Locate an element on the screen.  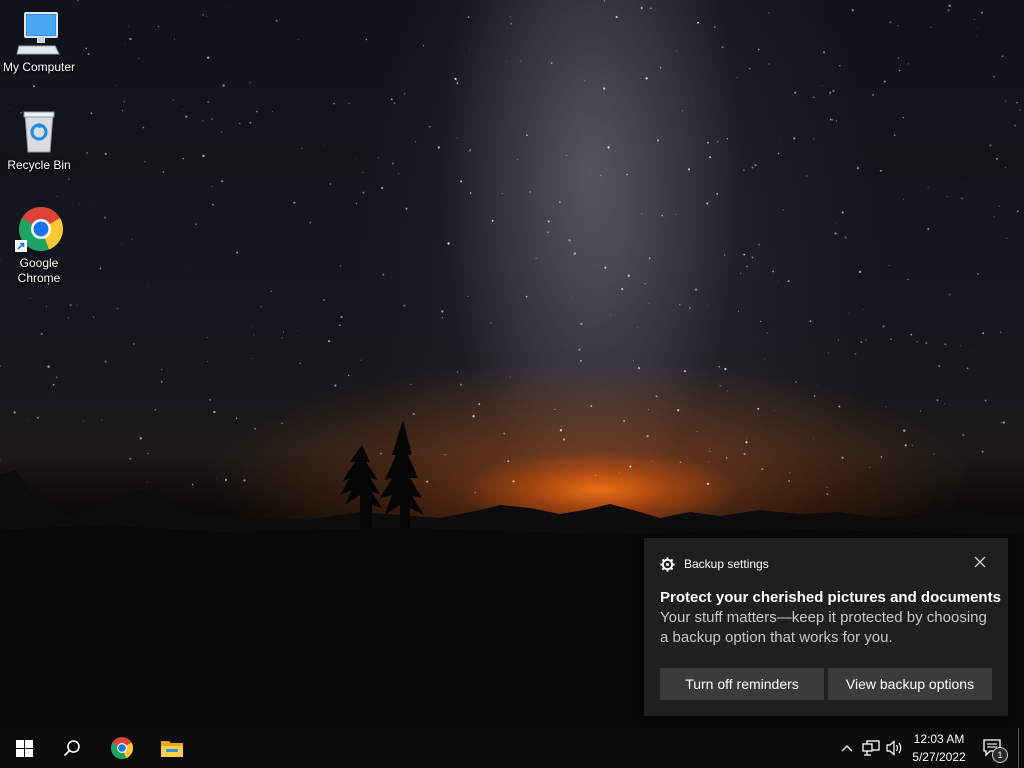
chevron-up-icon is located at coordinates (847, 748).